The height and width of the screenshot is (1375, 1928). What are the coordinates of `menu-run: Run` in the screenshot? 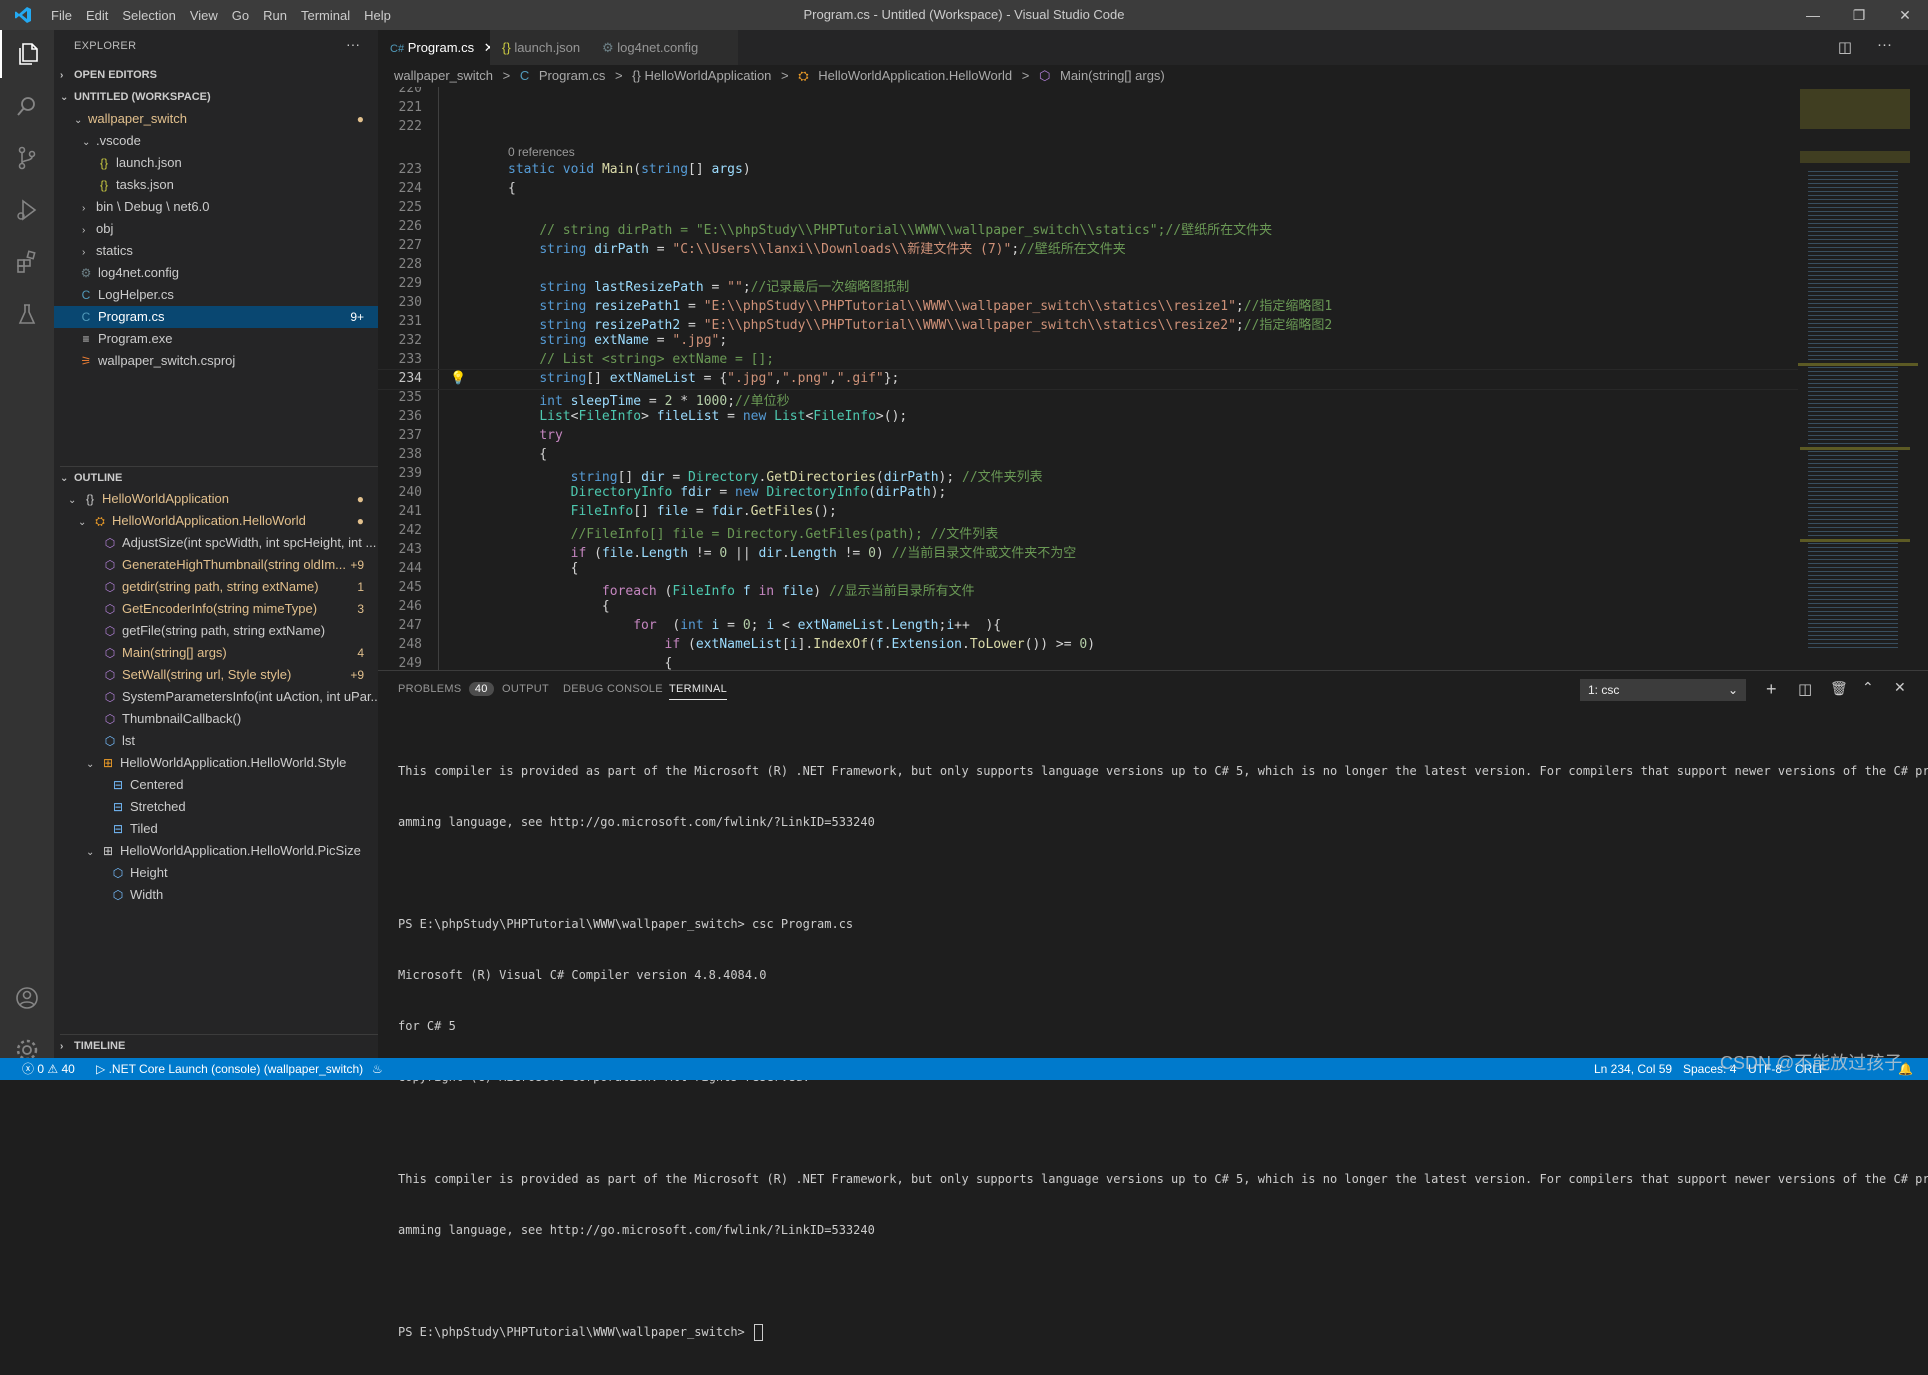 It's located at (275, 15).